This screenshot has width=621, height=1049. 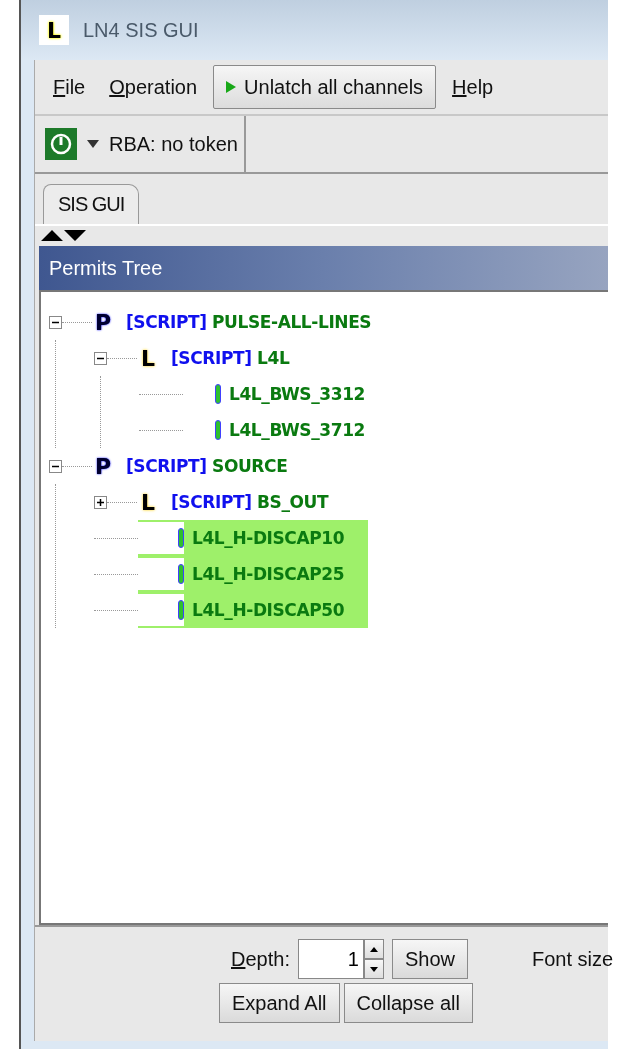 What do you see at coordinates (231, 87) in the screenshot?
I see `play-icon` at bounding box center [231, 87].